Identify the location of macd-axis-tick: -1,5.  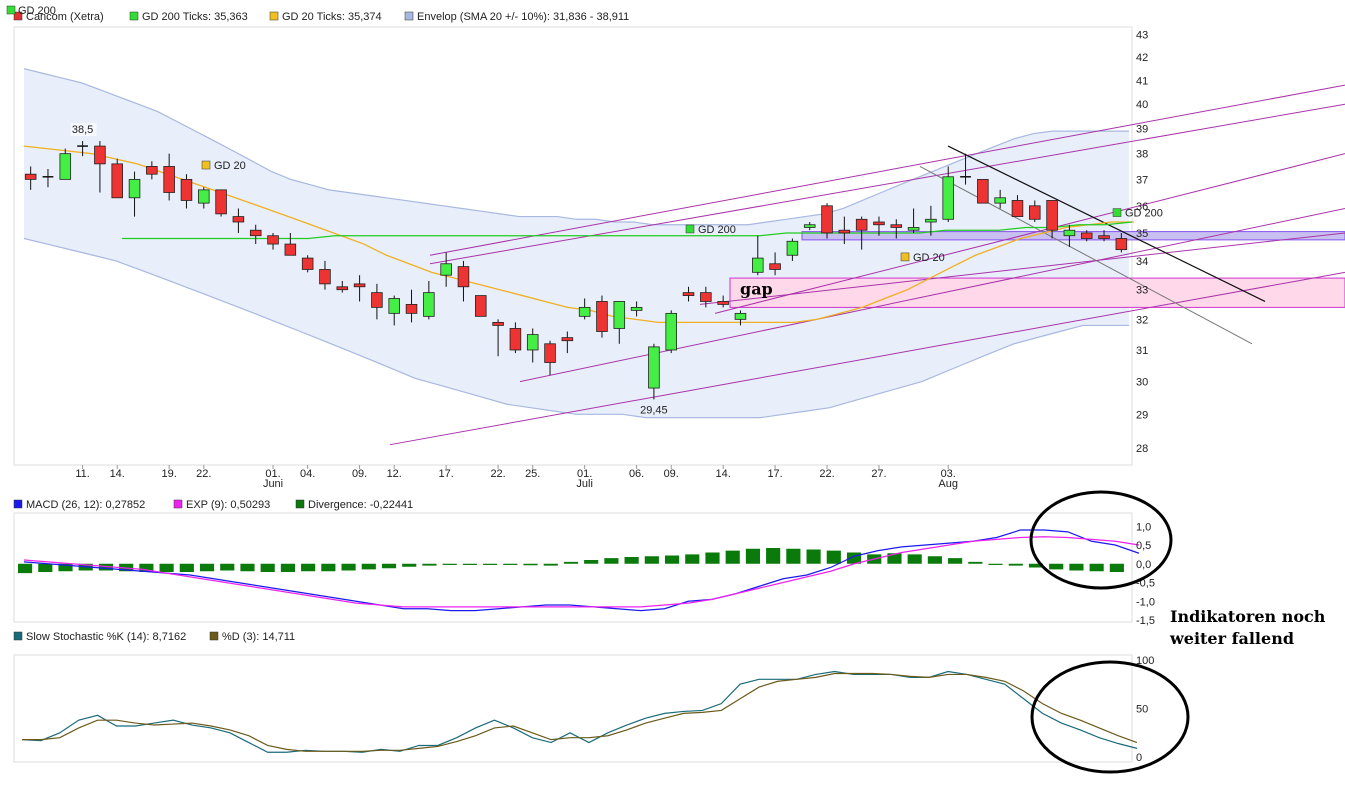
(1145, 621).